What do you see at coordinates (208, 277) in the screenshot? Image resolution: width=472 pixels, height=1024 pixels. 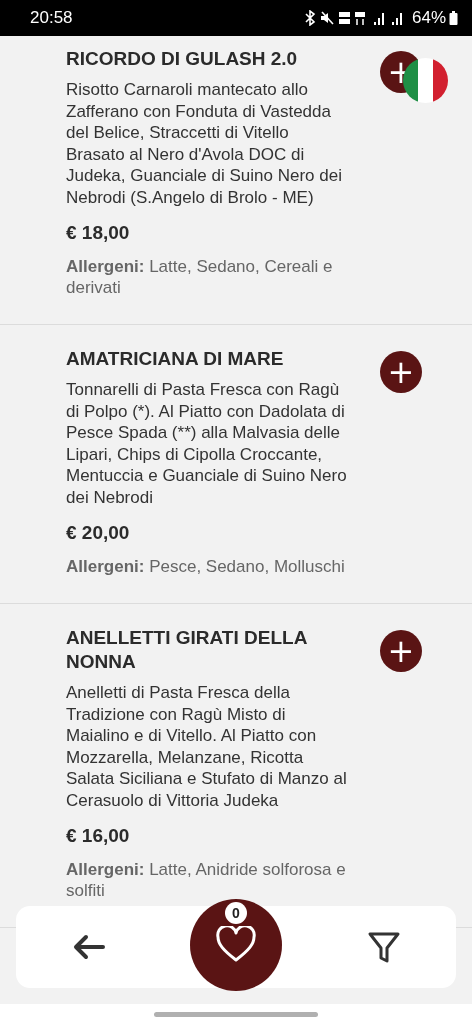 I see `allergen-list: Allergeni: Latte, Sedano, Cereali e derivati` at bounding box center [208, 277].